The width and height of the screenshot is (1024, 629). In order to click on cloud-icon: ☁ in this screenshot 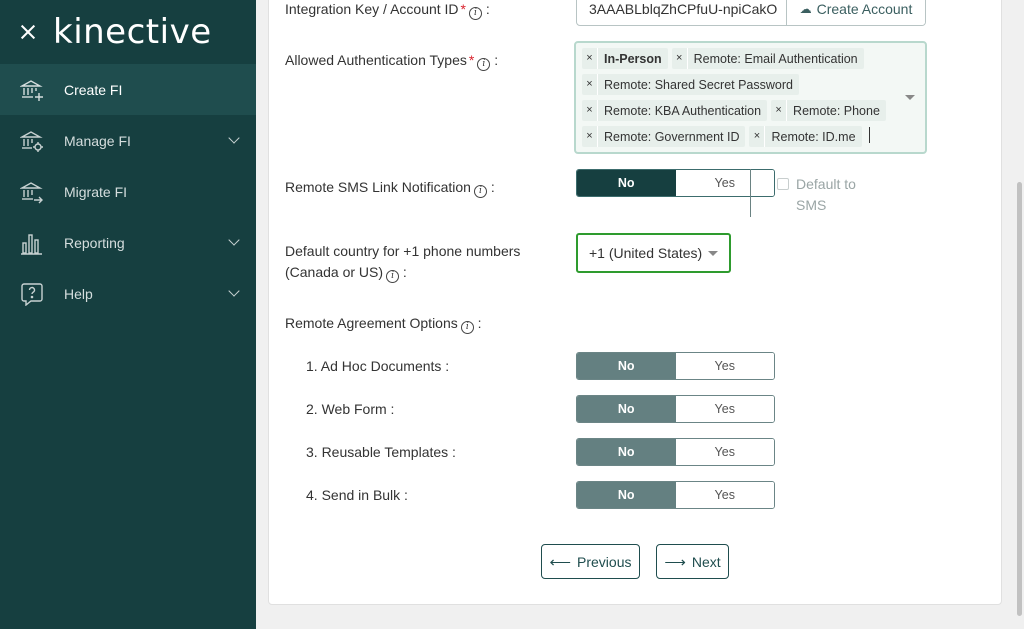, I will do `click(805, 8)`.